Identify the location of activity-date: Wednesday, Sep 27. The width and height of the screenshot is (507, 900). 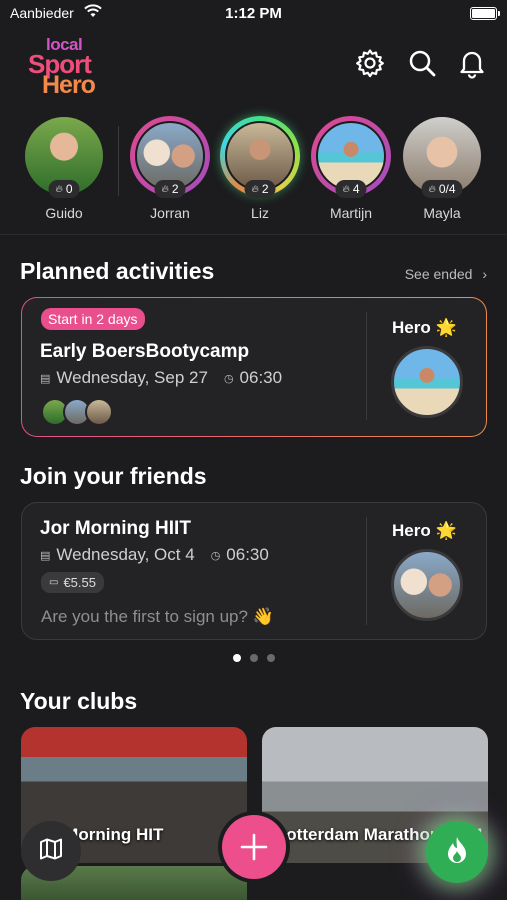
(132, 377).